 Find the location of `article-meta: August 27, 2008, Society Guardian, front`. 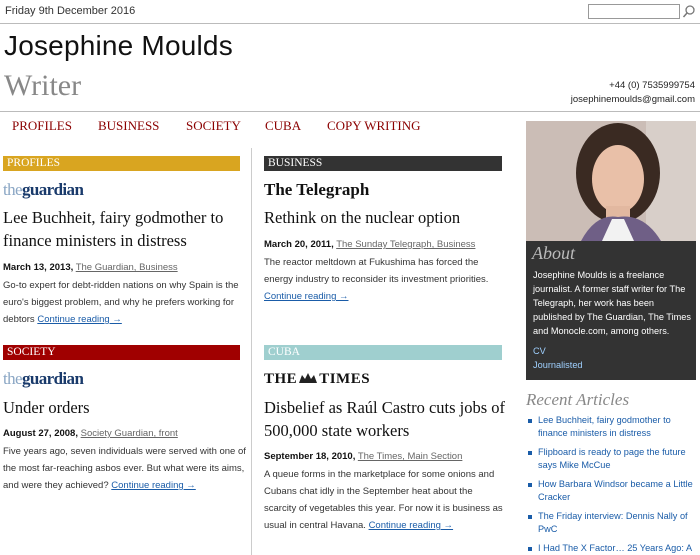

article-meta: August 27, 2008, Society Guardian, front is located at coordinates (90, 433).